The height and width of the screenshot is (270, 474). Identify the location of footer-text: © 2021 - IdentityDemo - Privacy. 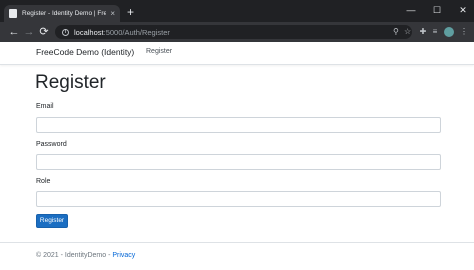
(85, 255).